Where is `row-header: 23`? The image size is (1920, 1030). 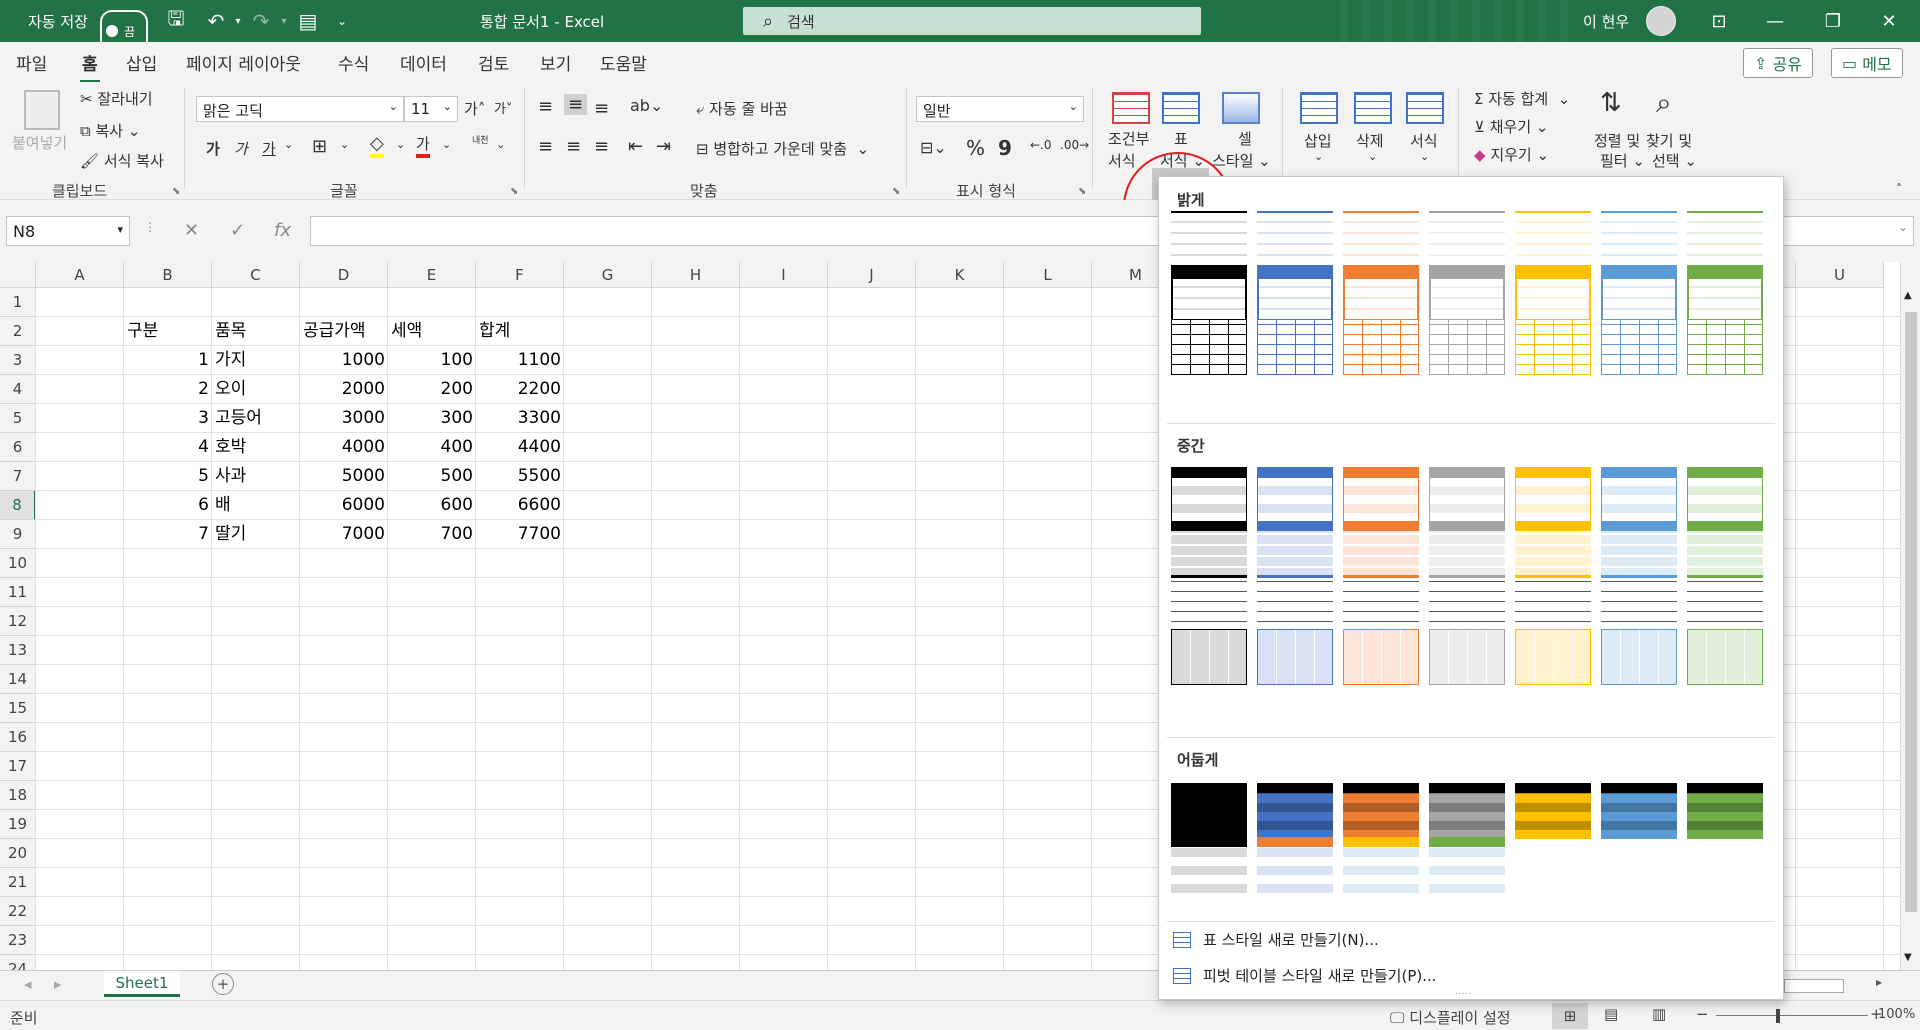 row-header: 23 is located at coordinates (18, 940).